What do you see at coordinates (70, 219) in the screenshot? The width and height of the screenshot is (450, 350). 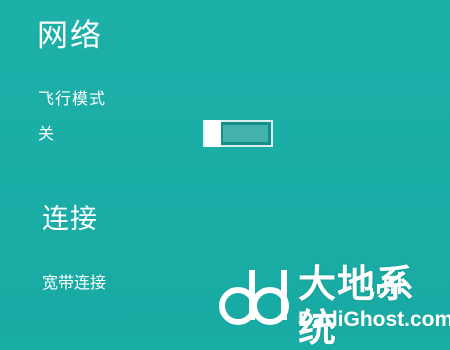 I see `connections-heading: 连接` at bounding box center [70, 219].